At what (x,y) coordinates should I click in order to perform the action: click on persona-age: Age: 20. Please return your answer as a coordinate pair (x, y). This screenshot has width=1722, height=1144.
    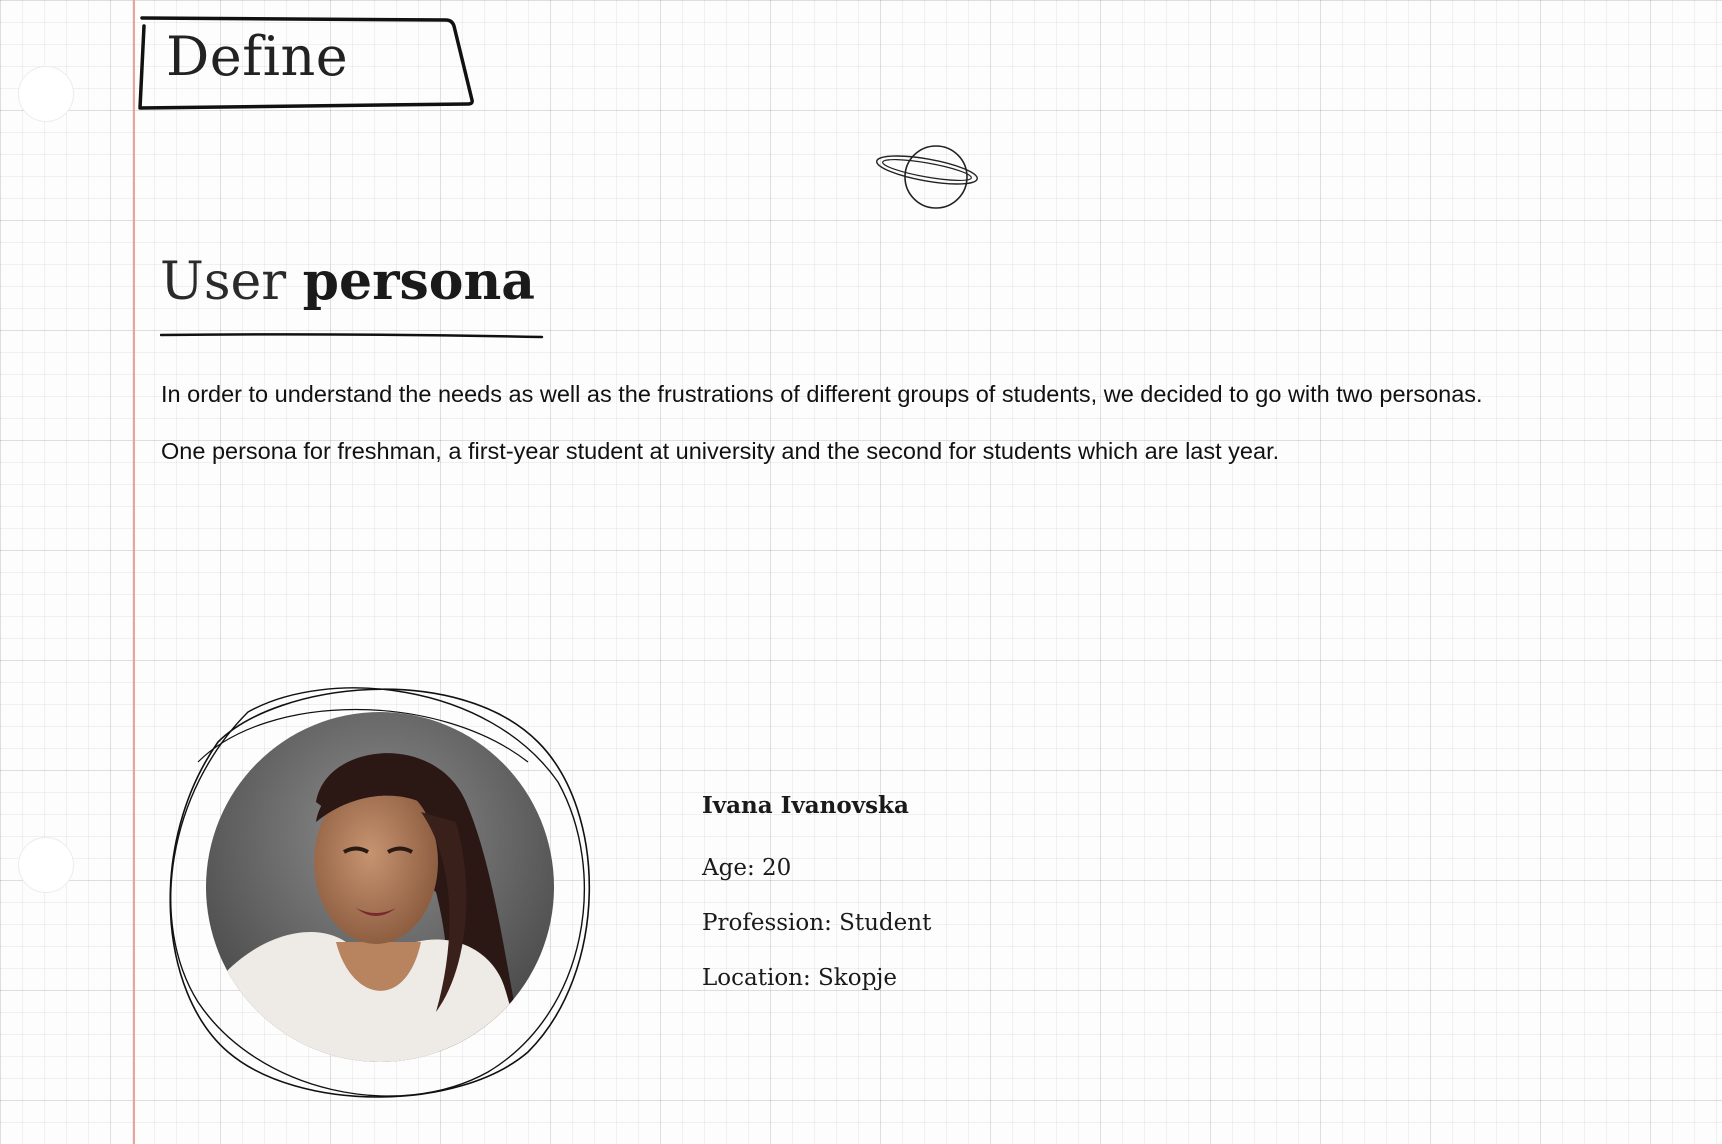
    Looking at the image, I should click on (747, 868).